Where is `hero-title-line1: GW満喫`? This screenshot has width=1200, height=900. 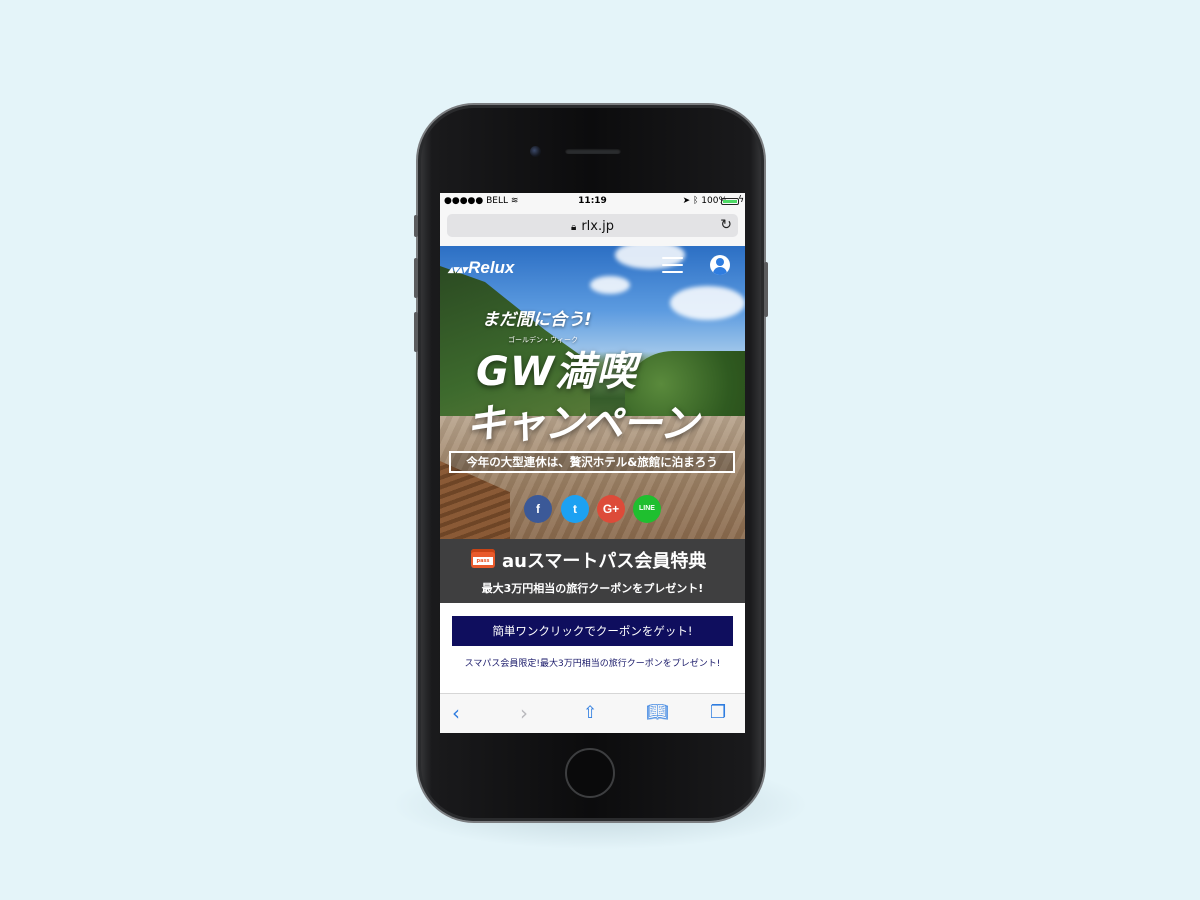
hero-title-line1: GW満喫 is located at coordinates (556, 372).